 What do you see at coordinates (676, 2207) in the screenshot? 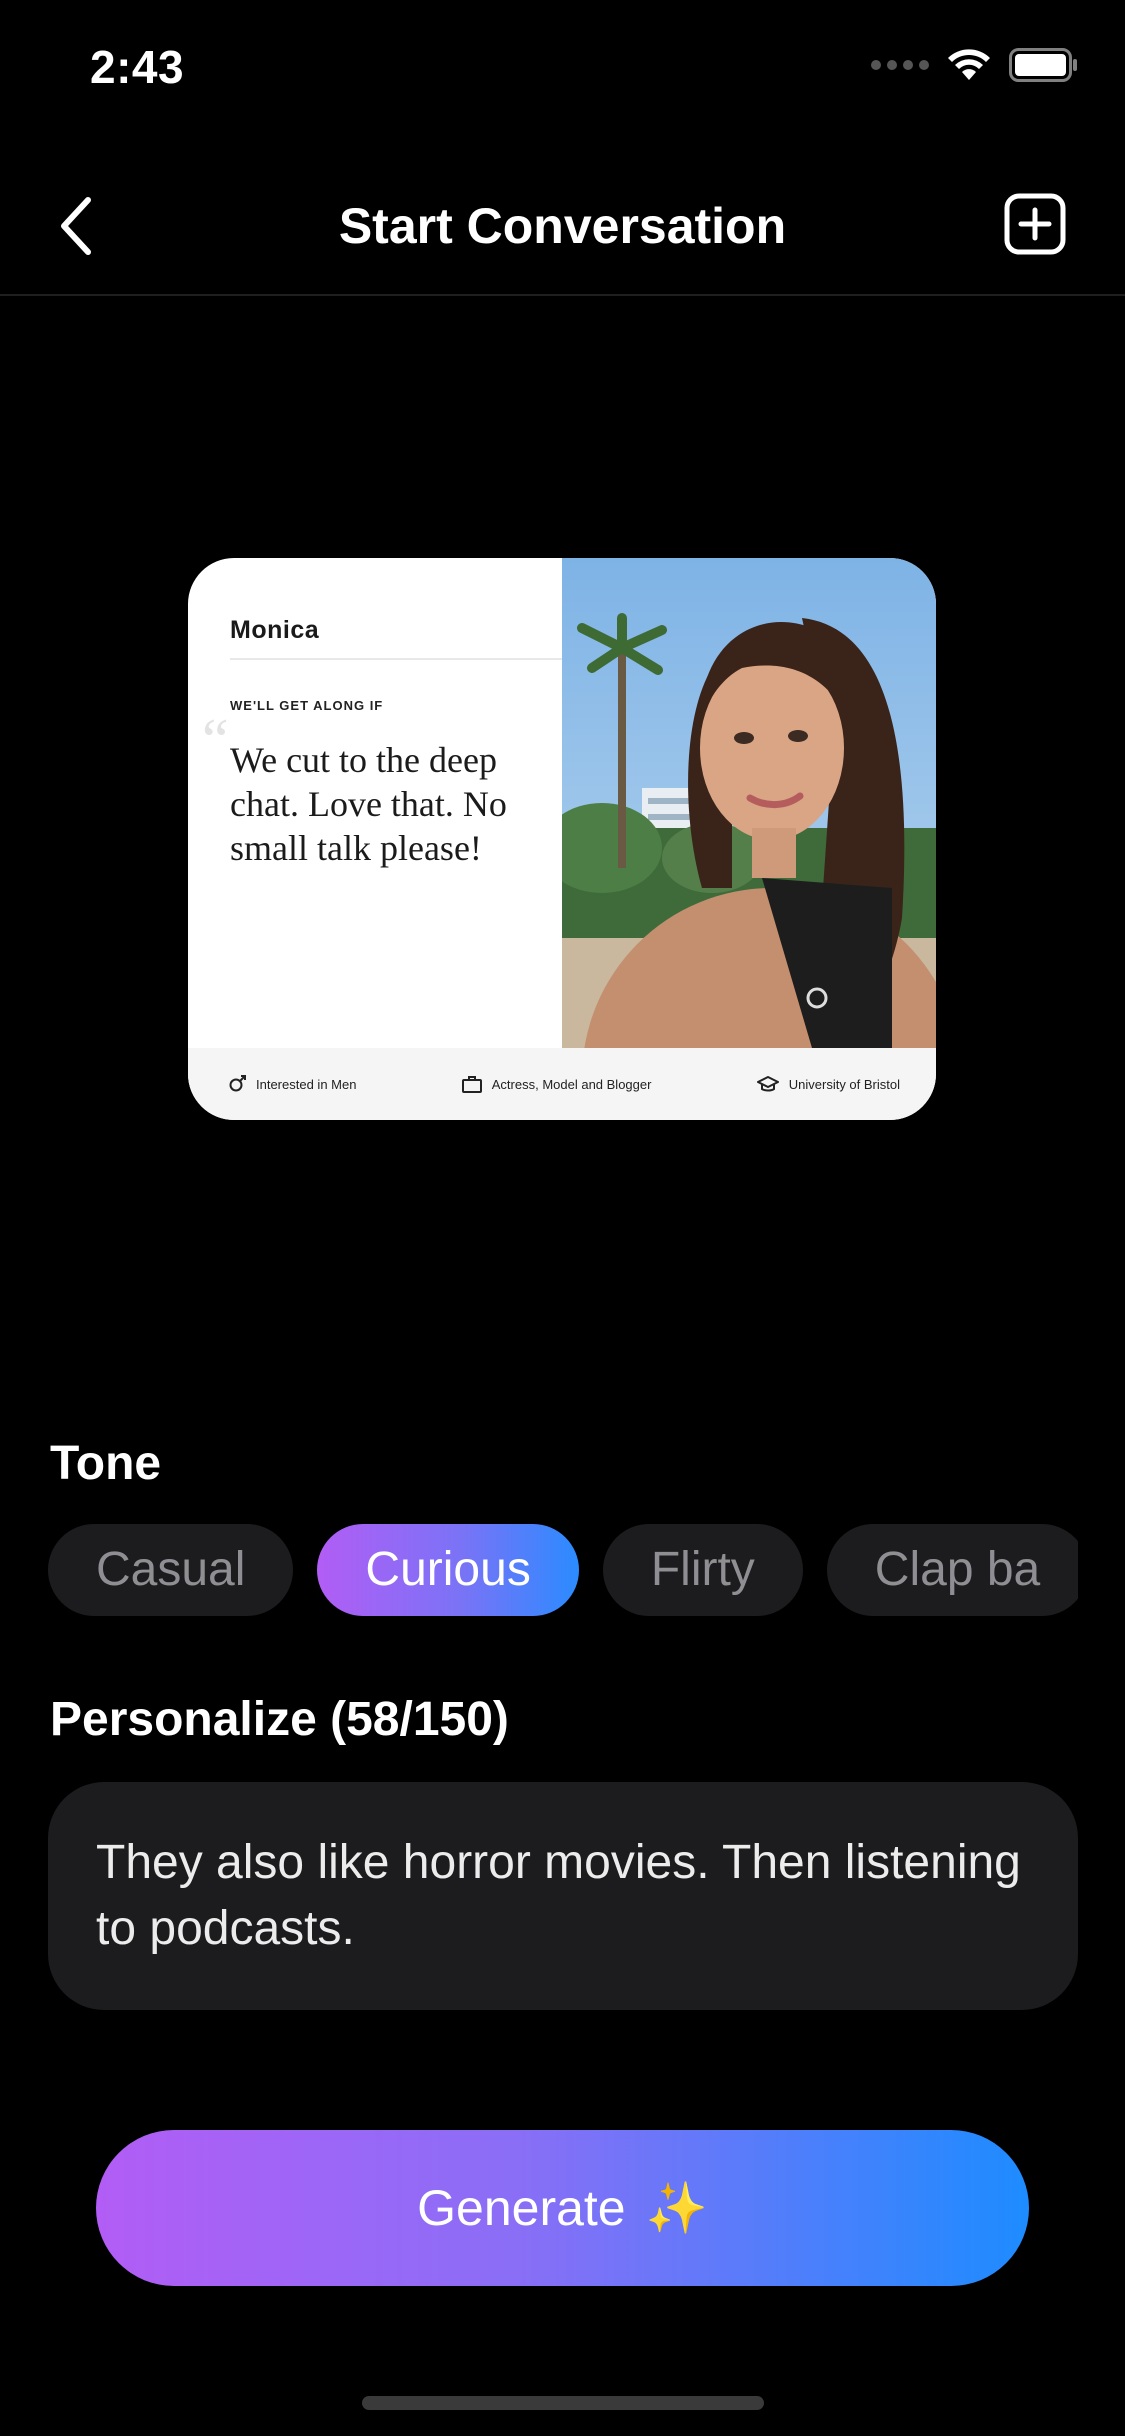
I see `sparkles-icon: ✨` at bounding box center [676, 2207].